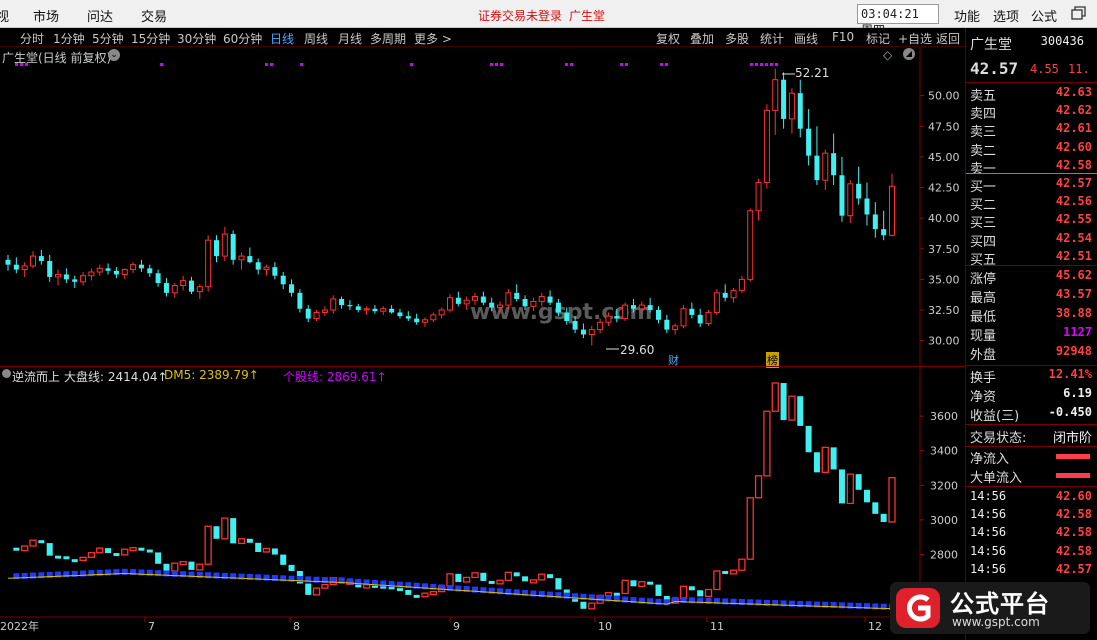  I want to click on chevron-down-icon: ⌄, so click(114, 55).